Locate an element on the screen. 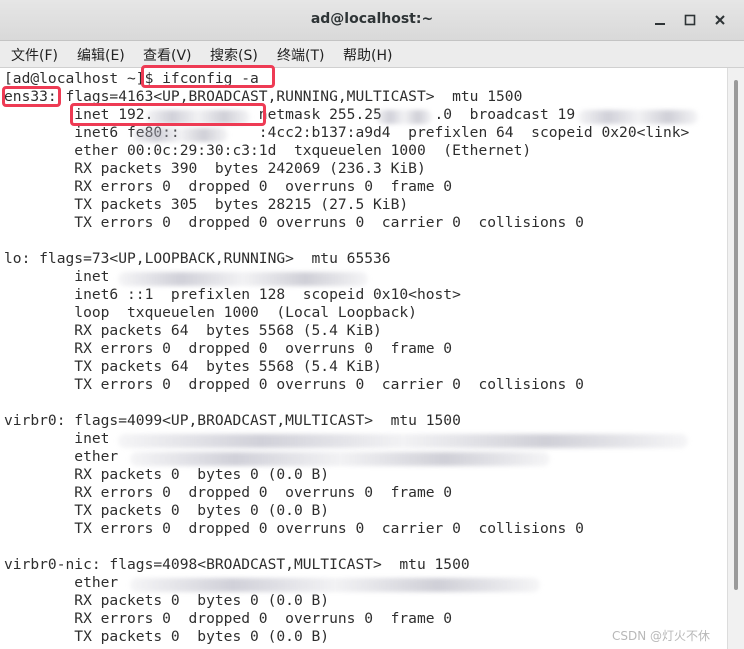  maximize-button is located at coordinates (690, 20).